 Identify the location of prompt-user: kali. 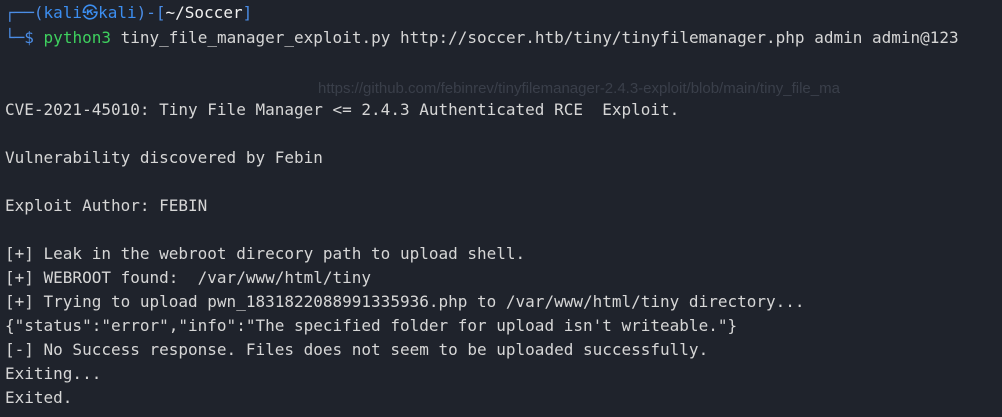
(63, 12).